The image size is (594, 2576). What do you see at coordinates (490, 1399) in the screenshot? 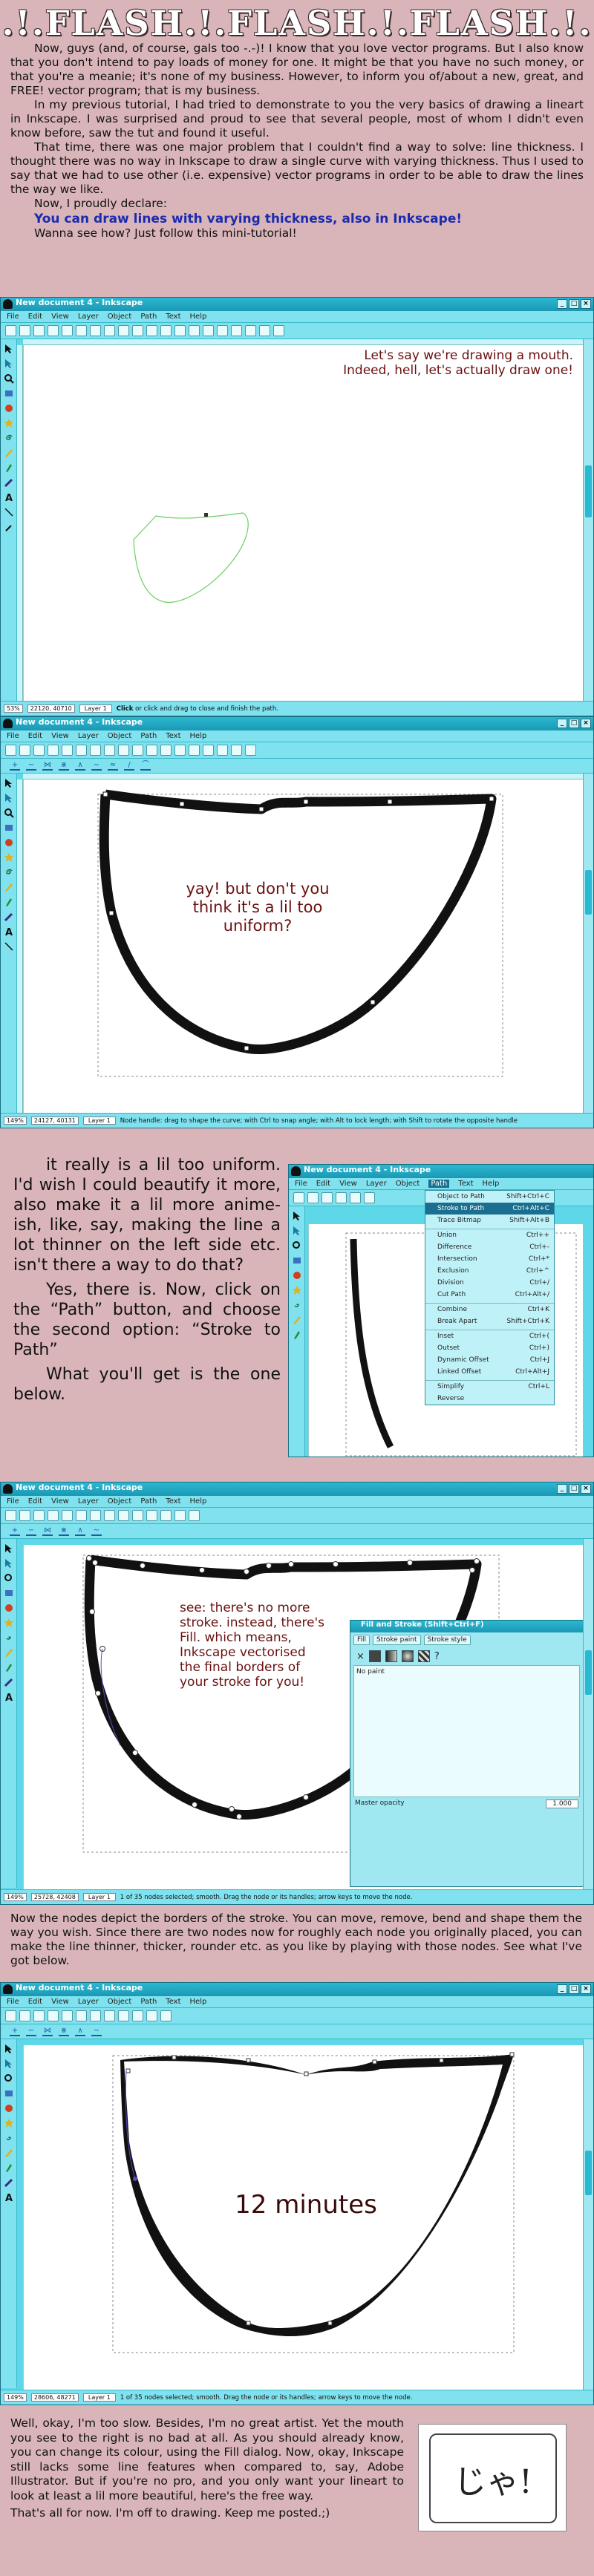
I see `menu-item: Reverse` at bounding box center [490, 1399].